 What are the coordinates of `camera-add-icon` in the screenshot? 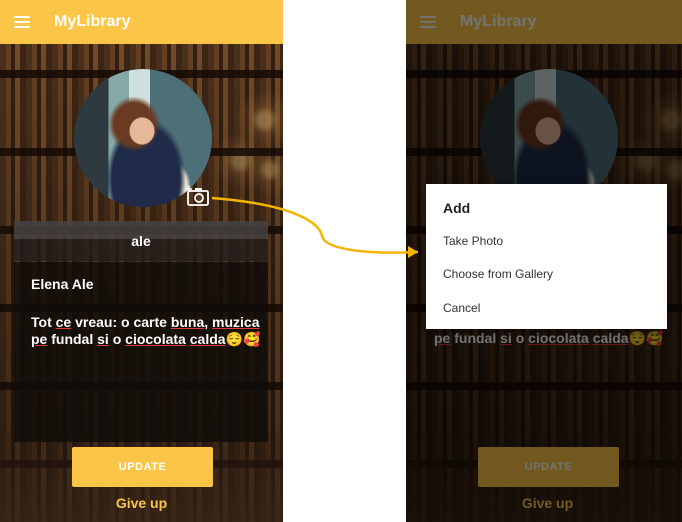 It's located at (198, 196).